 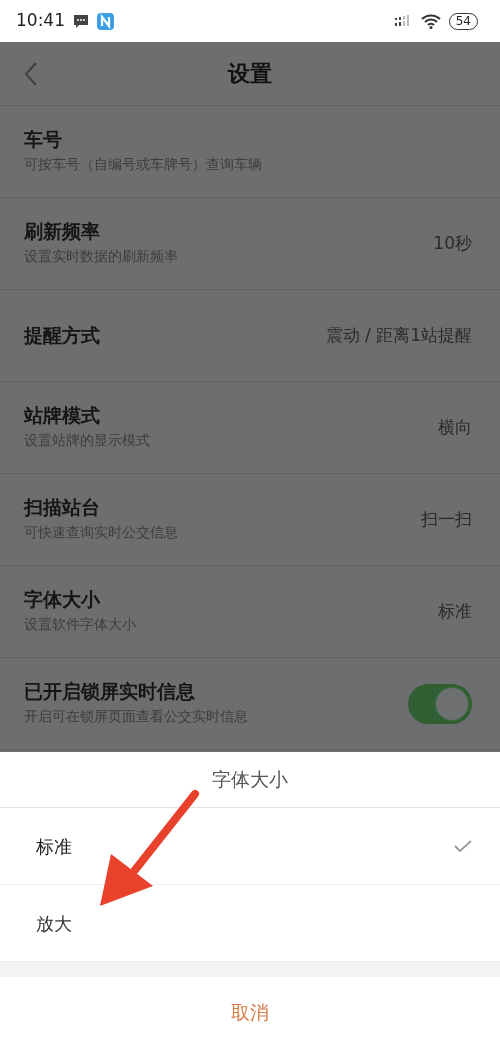 What do you see at coordinates (250, 780) in the screenshot?
I see `sheet-title: 字体大小` at bounding box center [250, 780].